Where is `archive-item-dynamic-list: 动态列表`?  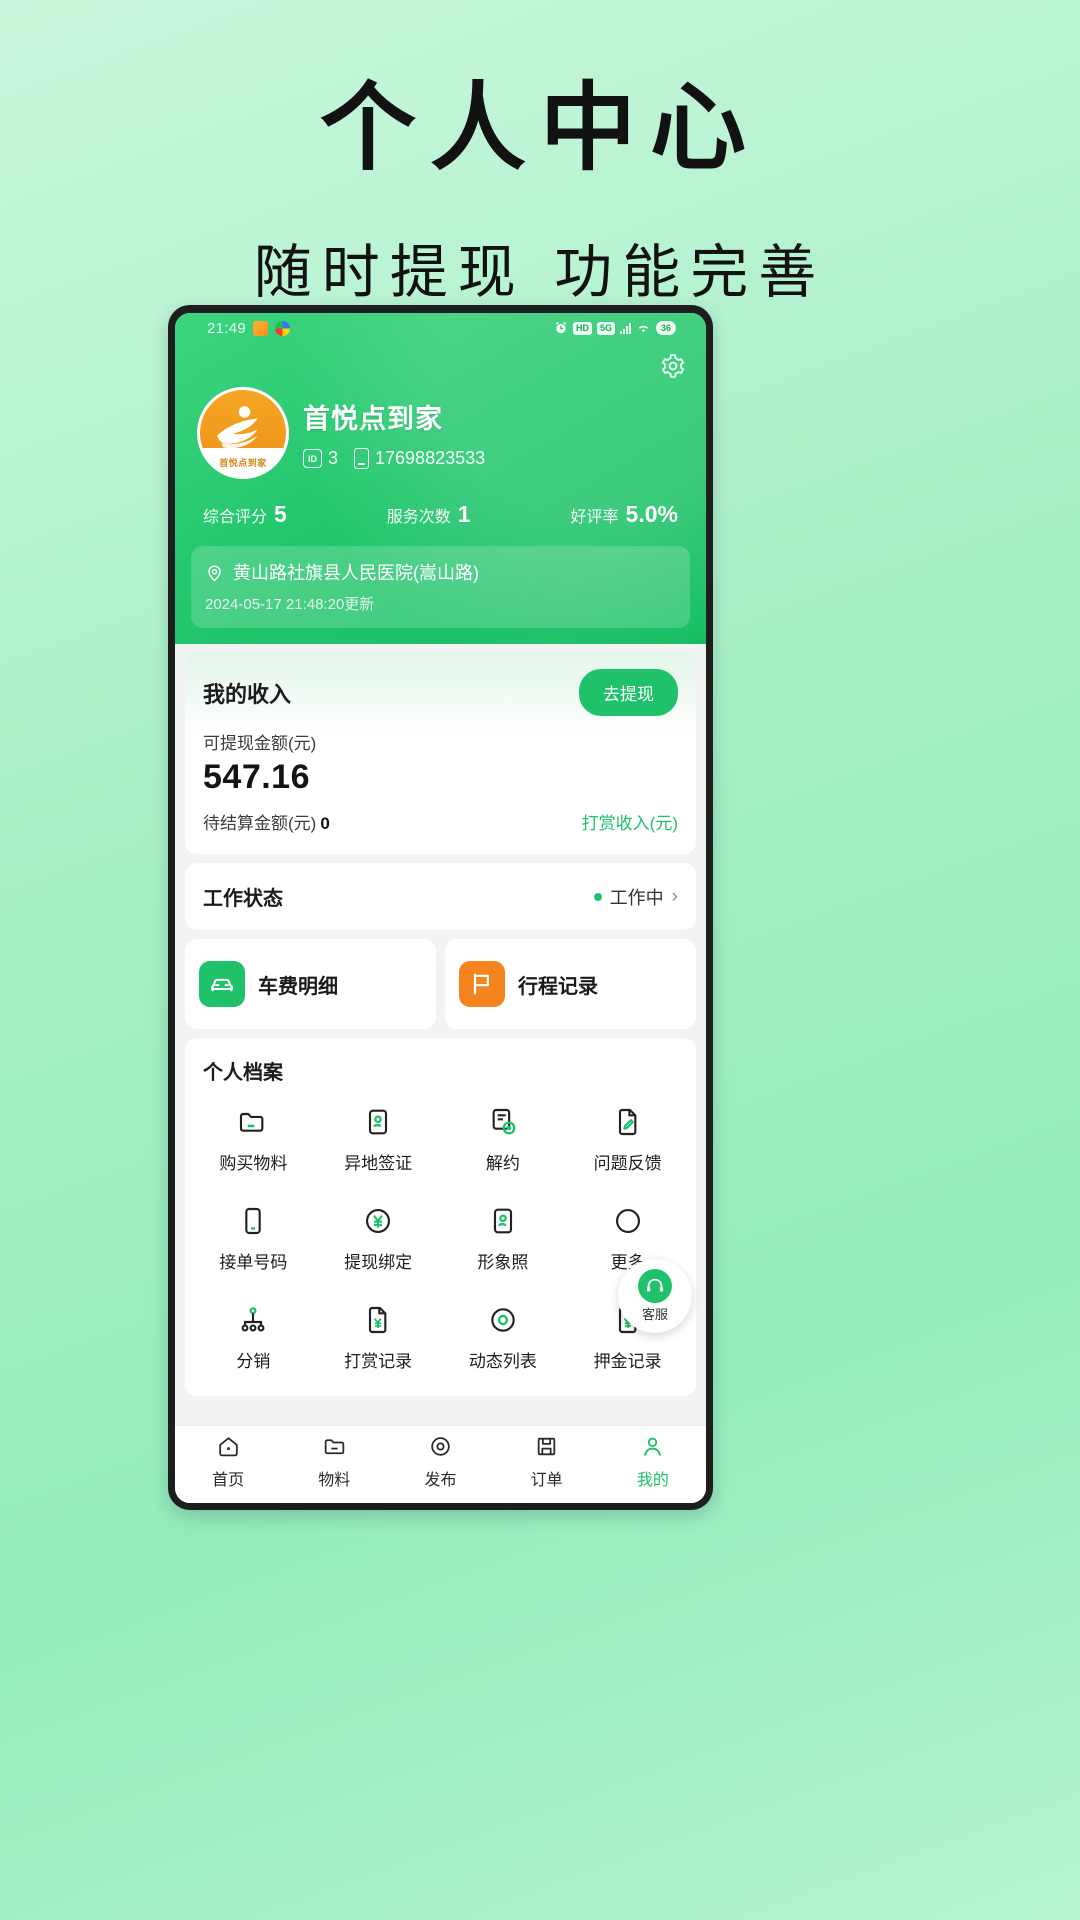 archive-item-dynamic-list: 动态列表 is located at coordinates (503, 1335).